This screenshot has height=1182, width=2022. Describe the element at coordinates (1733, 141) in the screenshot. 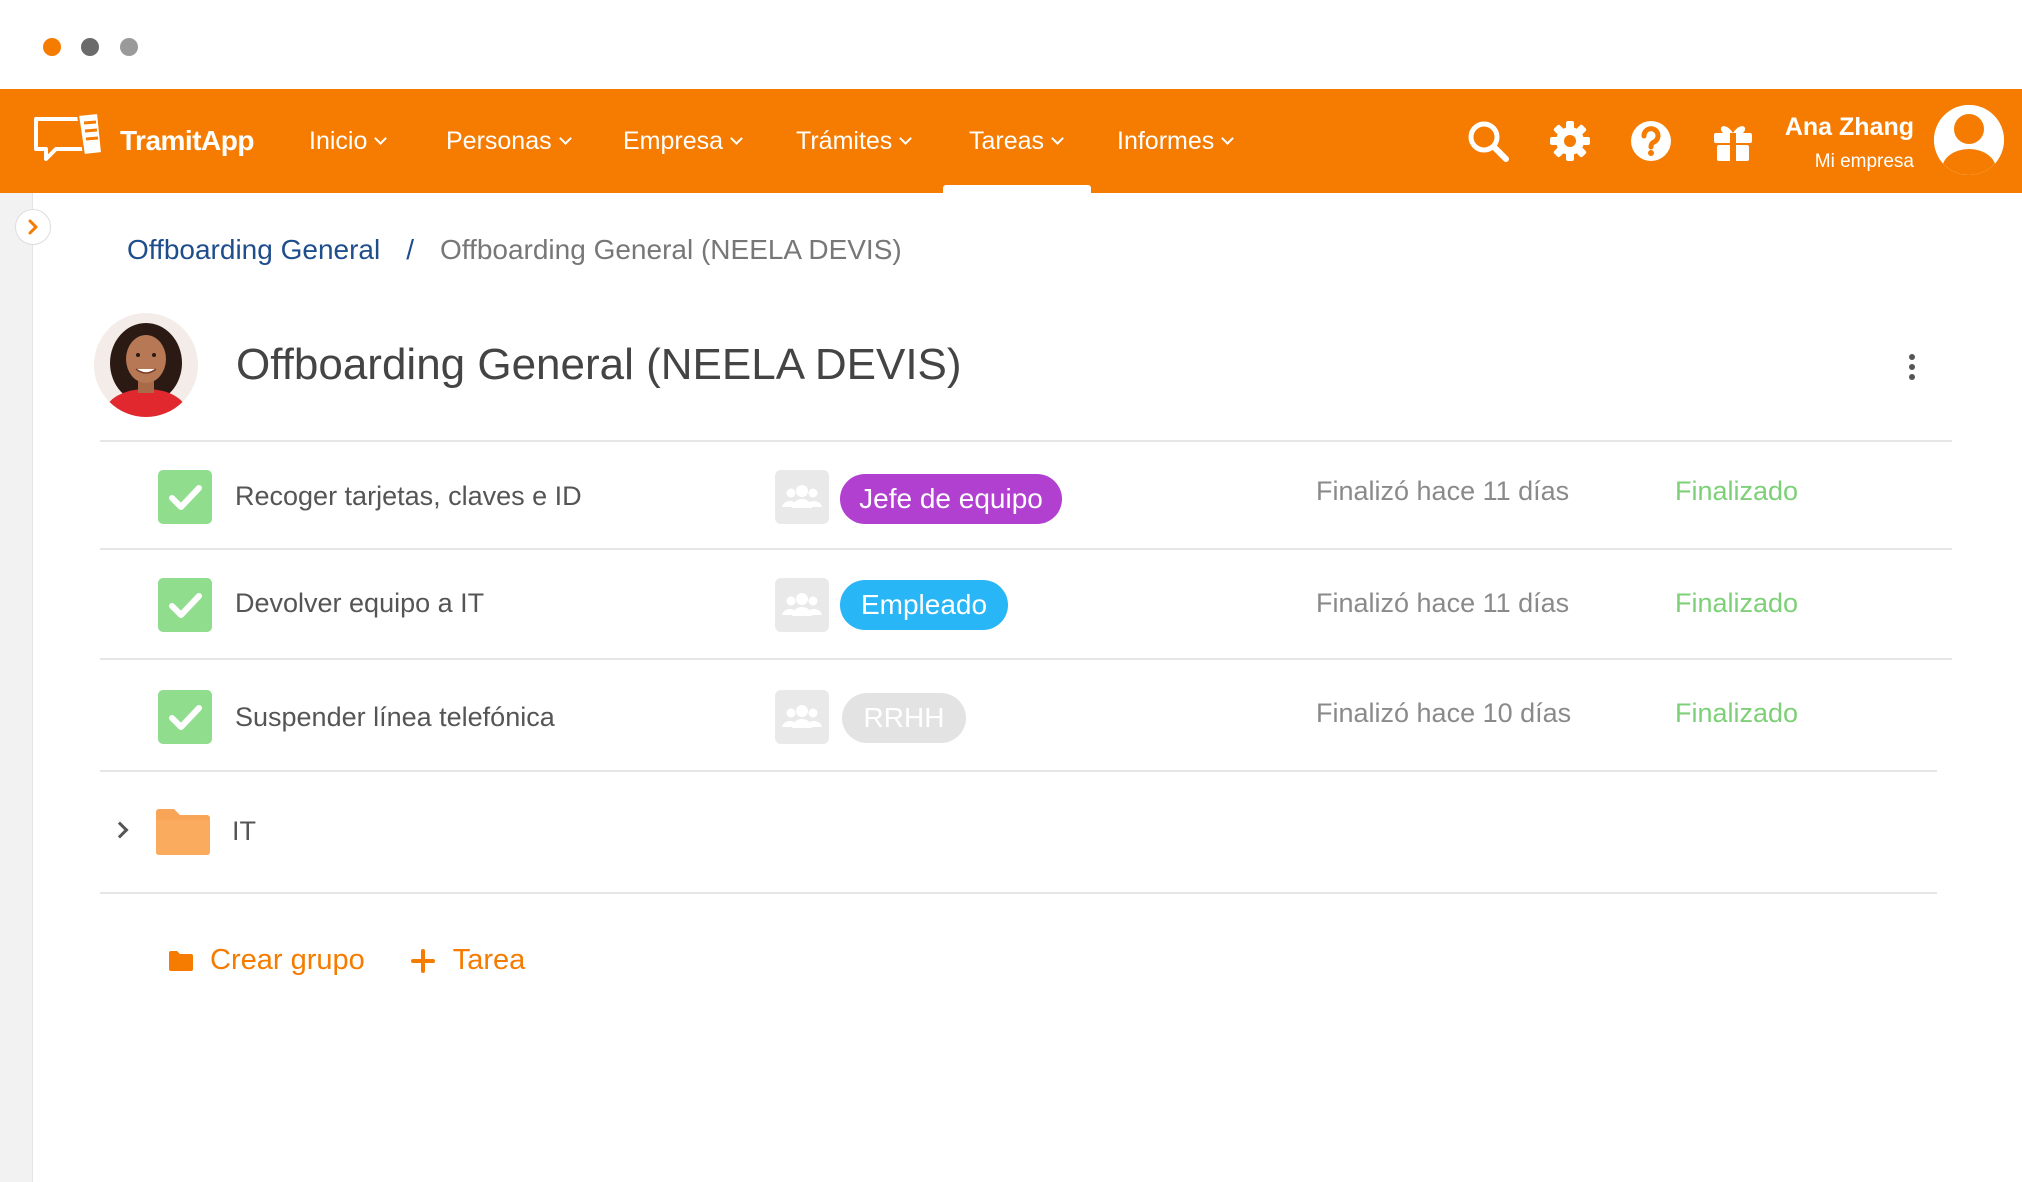

I see `gift-icon` at that location.